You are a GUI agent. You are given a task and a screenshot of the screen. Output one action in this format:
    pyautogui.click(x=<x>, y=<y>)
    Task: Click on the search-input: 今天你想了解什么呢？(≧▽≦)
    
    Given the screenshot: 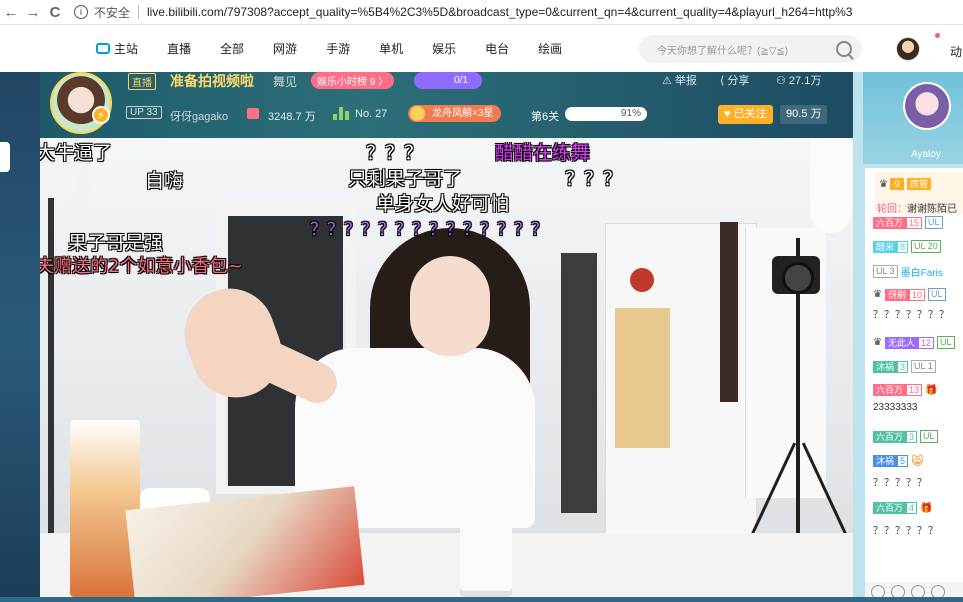 What is the action you would take?
    pyautogui.click(x=750, y=49)
    